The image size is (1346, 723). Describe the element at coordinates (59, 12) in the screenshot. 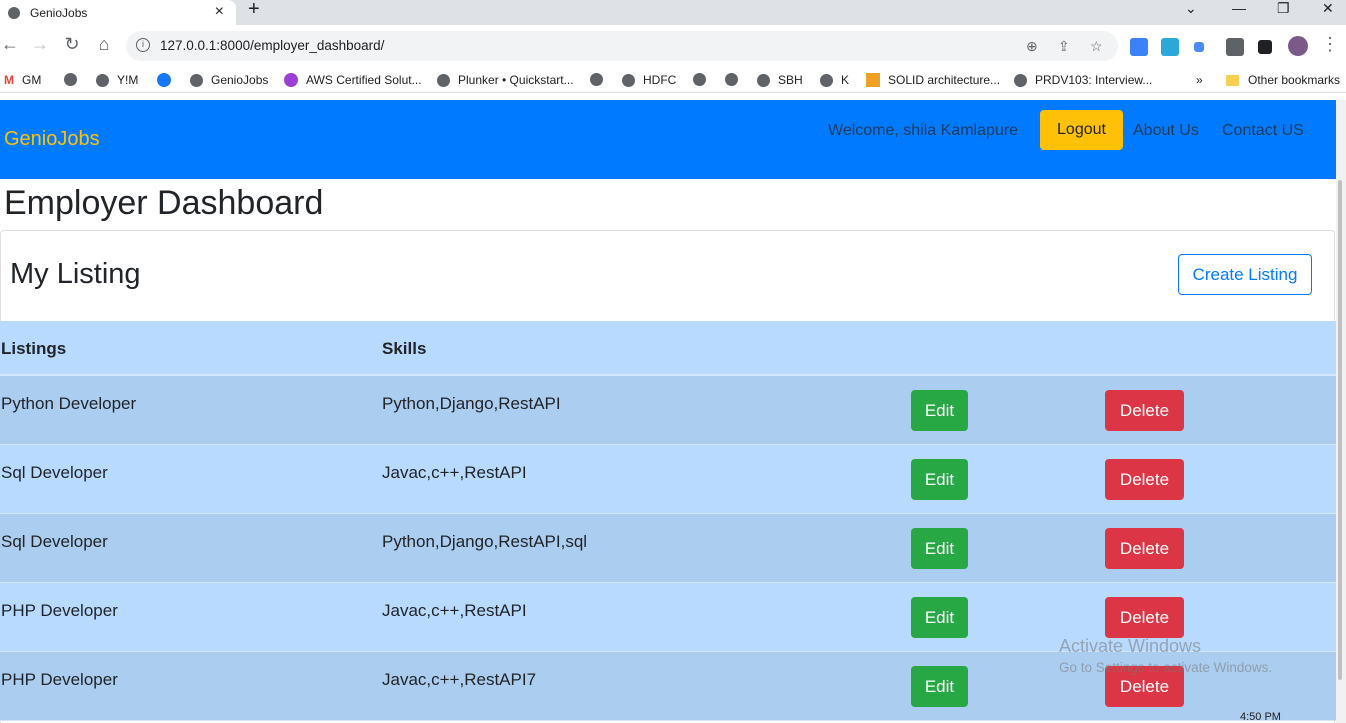

I see `tab-title: GenioJobs` at that location.